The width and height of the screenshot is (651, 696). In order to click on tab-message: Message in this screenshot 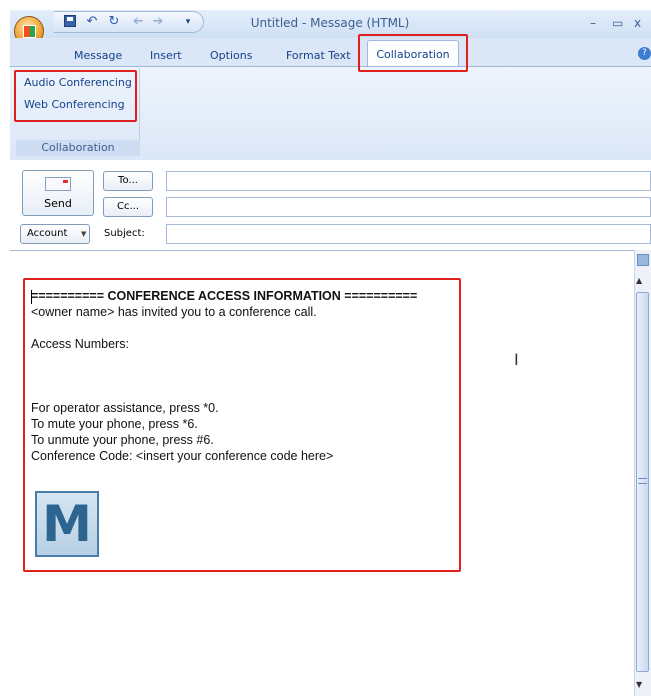, I will do `click(98, 55)`.